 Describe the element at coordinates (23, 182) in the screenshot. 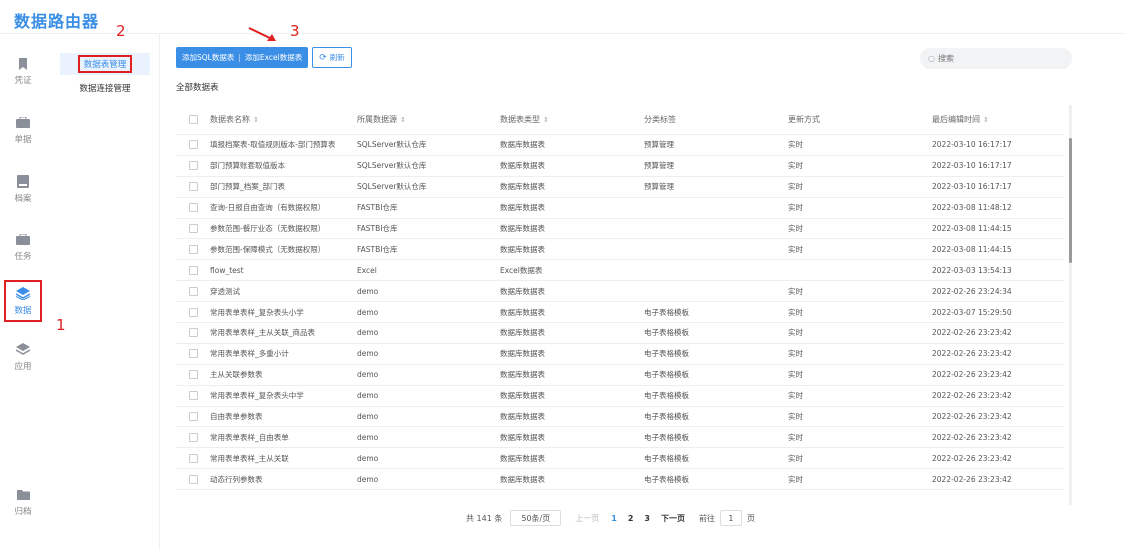

I see `book-icon` at that location.